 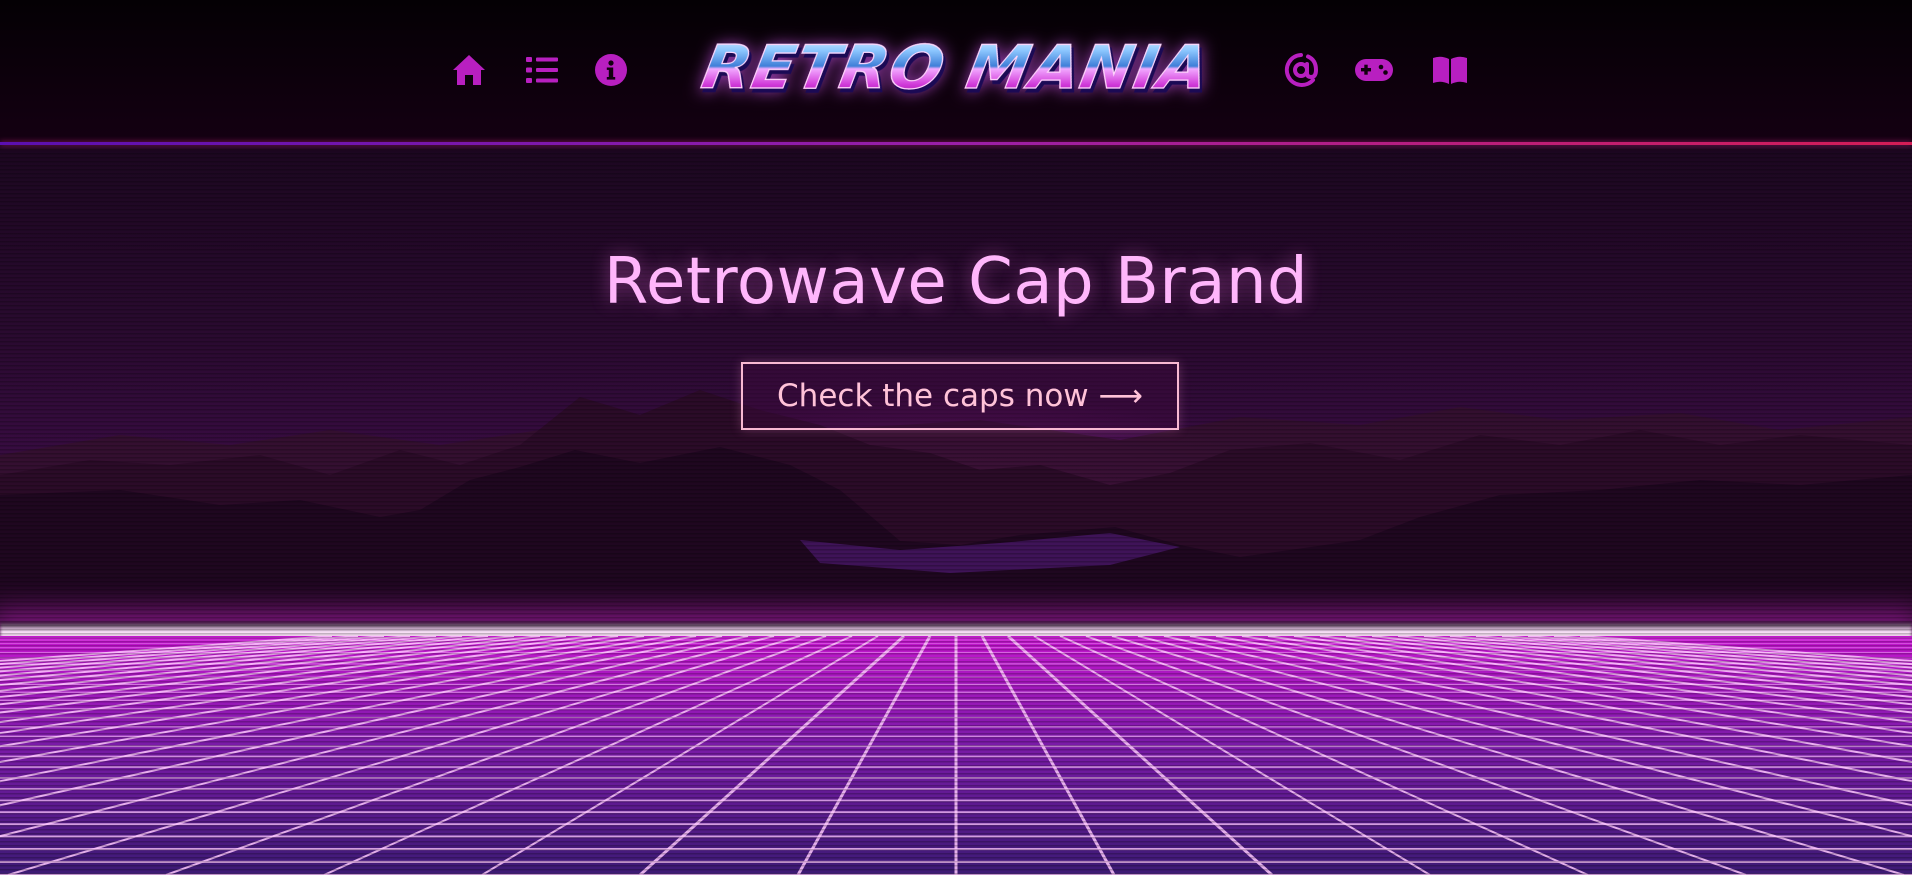 I want to click on check-caps-button: Check the caps now ⟶, so click(x=960, y=396).